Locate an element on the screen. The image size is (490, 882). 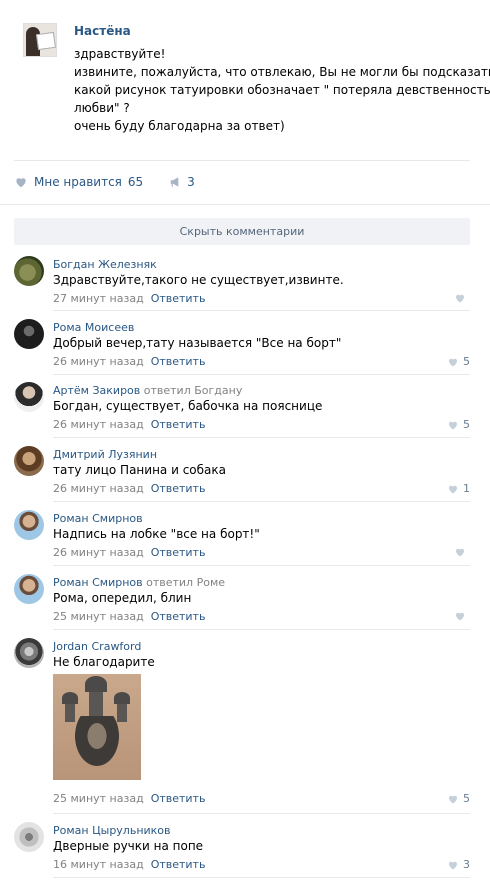
comment-author: Дмитрий Лузянин is located at coordinates (105, 454).